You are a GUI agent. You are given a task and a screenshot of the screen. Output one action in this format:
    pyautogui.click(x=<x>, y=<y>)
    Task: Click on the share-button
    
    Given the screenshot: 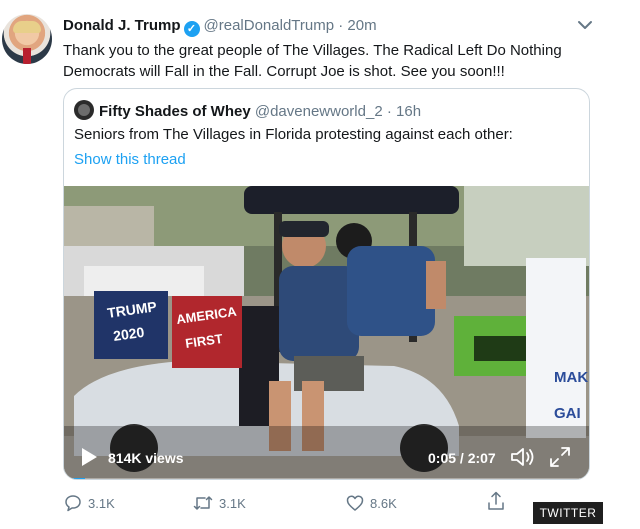 What is the action you would take?
    pyautogui.click(x=499, y=501)
    